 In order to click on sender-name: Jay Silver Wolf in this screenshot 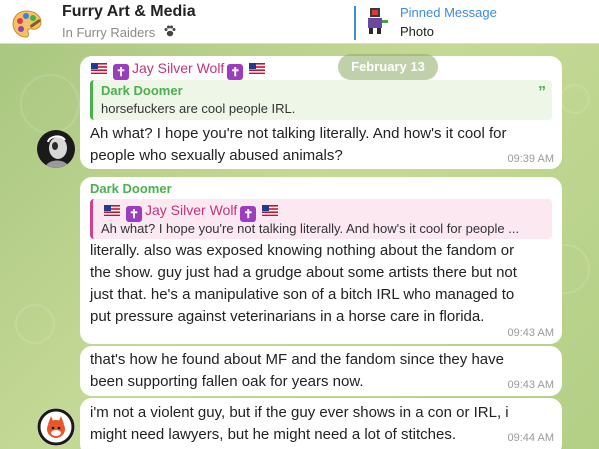, I will do `click(178, 68)`.